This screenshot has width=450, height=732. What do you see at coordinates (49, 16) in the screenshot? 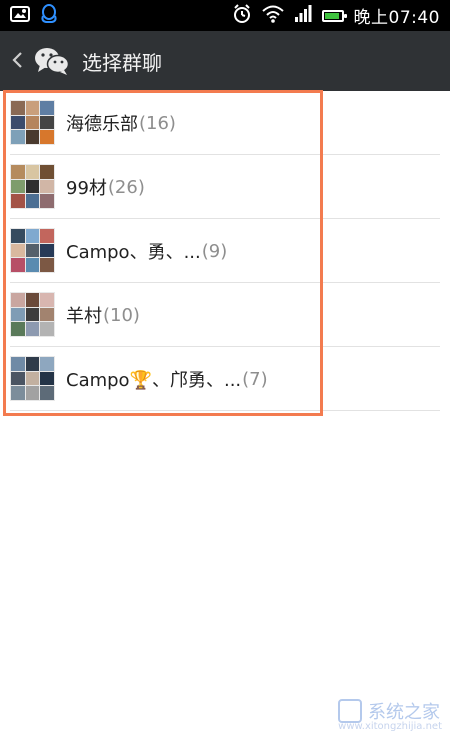
I see `qq-icon` at bounding box center [49, 16].